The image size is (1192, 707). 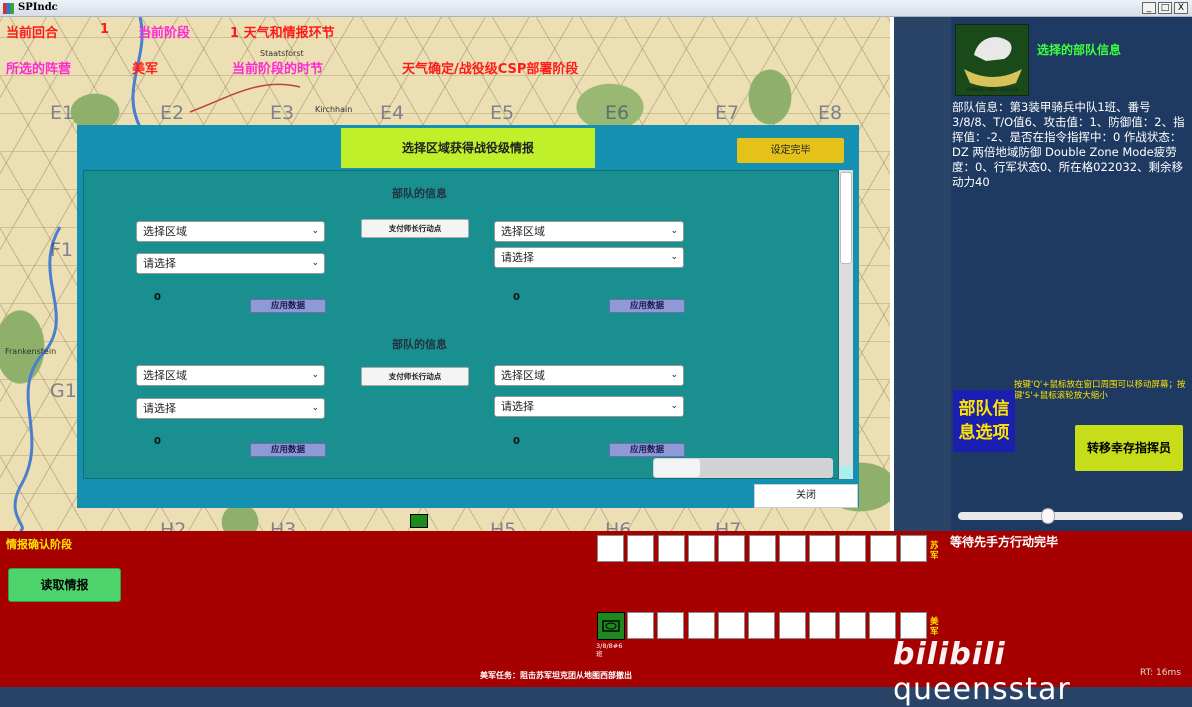 I want to click on phase-value: 1 天气和情报环节, so click(x=282, y=33).